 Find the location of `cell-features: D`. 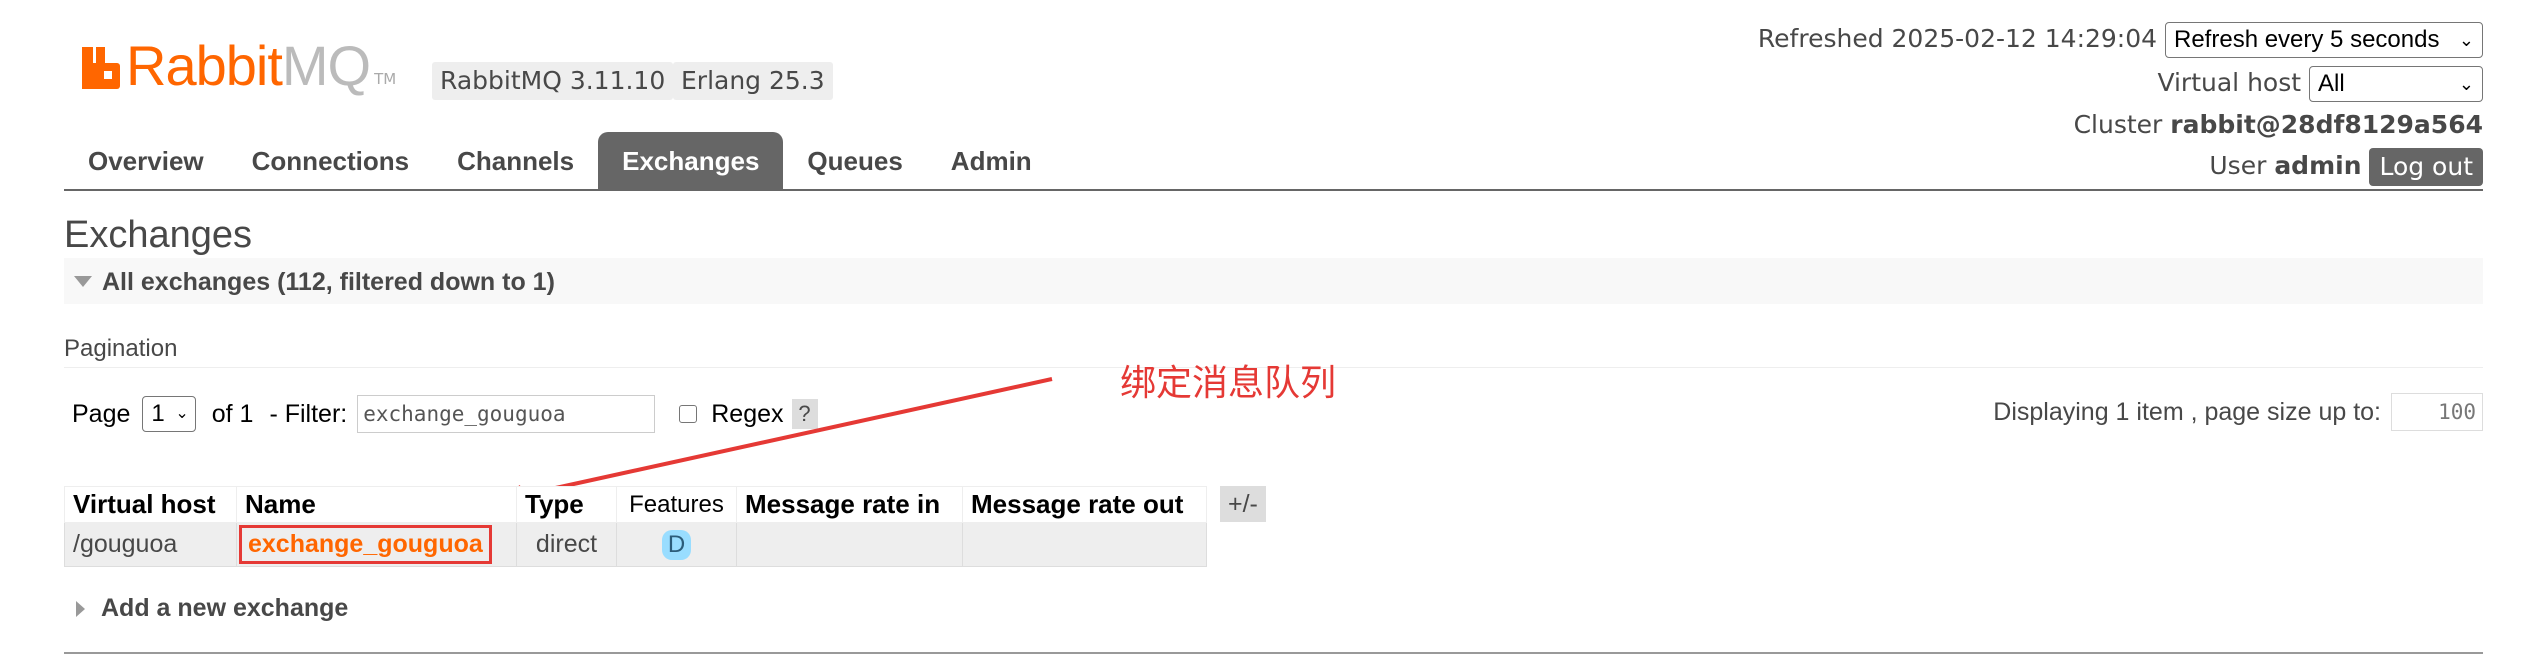

cell-features: D is located at coordinates (676, 544).